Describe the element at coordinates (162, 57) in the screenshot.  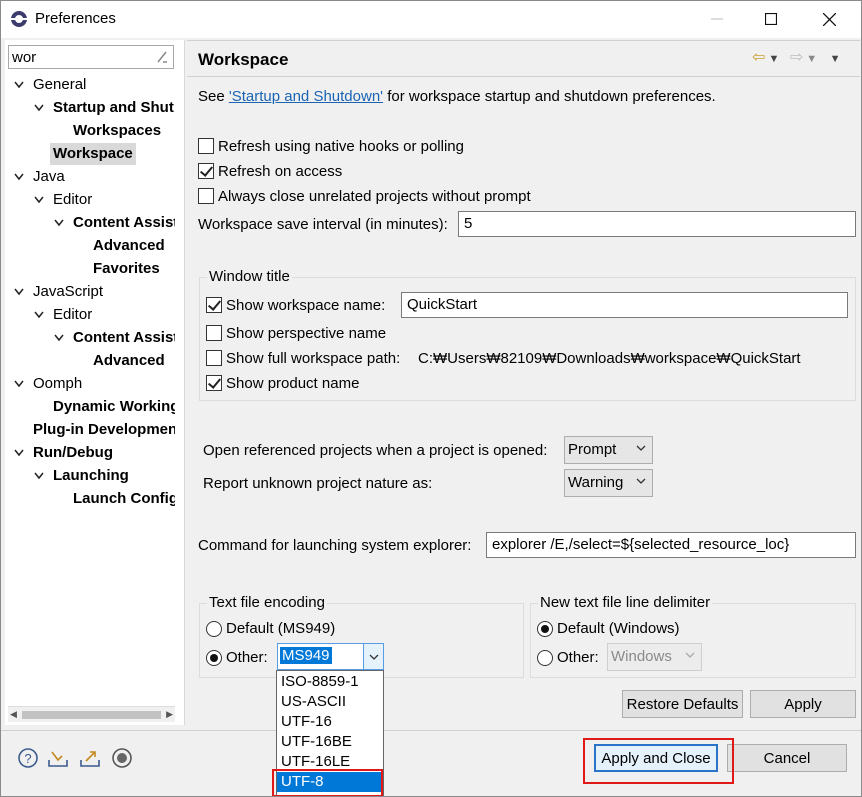
I see `clear-filter-icon` at that location.